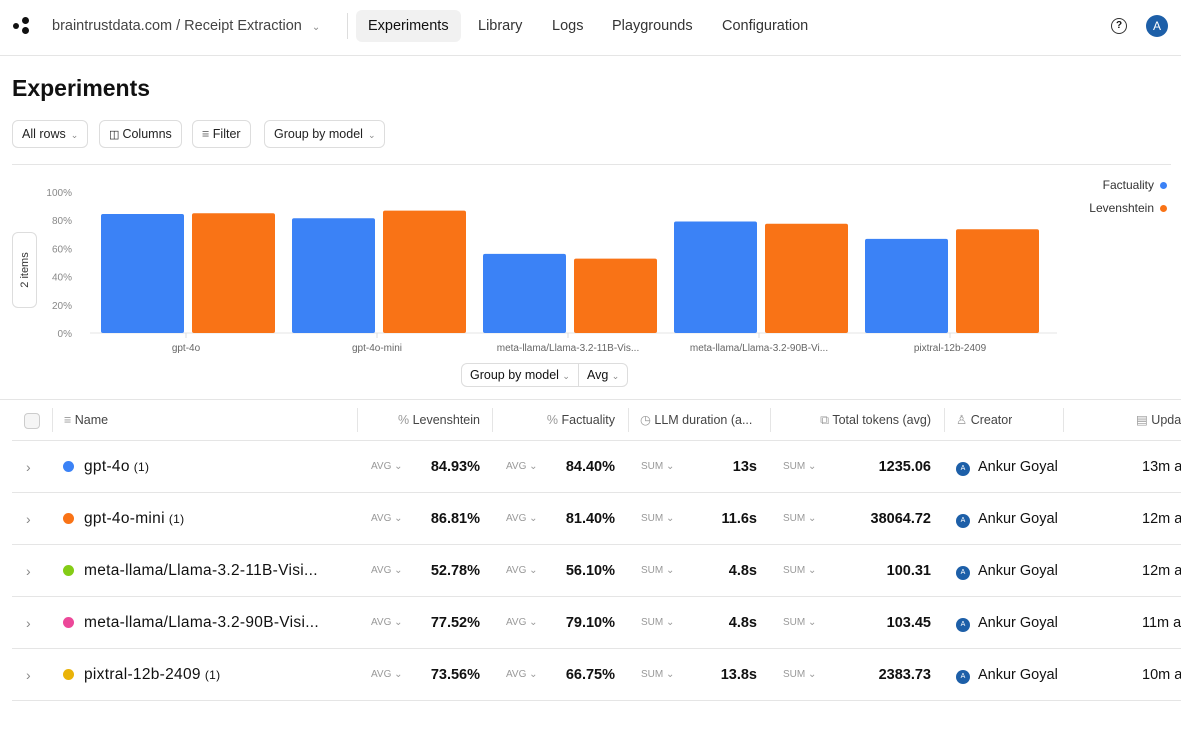  What do you see at coordinates (739, 519) in the screenshot?
I see `duration-value: 11.6s` at bounding box center [739, 519].